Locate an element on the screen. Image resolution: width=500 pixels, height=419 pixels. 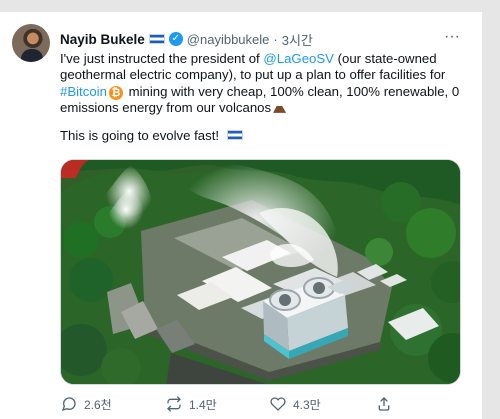
volcano-emoji-icon is located at coordinates (280, 108).